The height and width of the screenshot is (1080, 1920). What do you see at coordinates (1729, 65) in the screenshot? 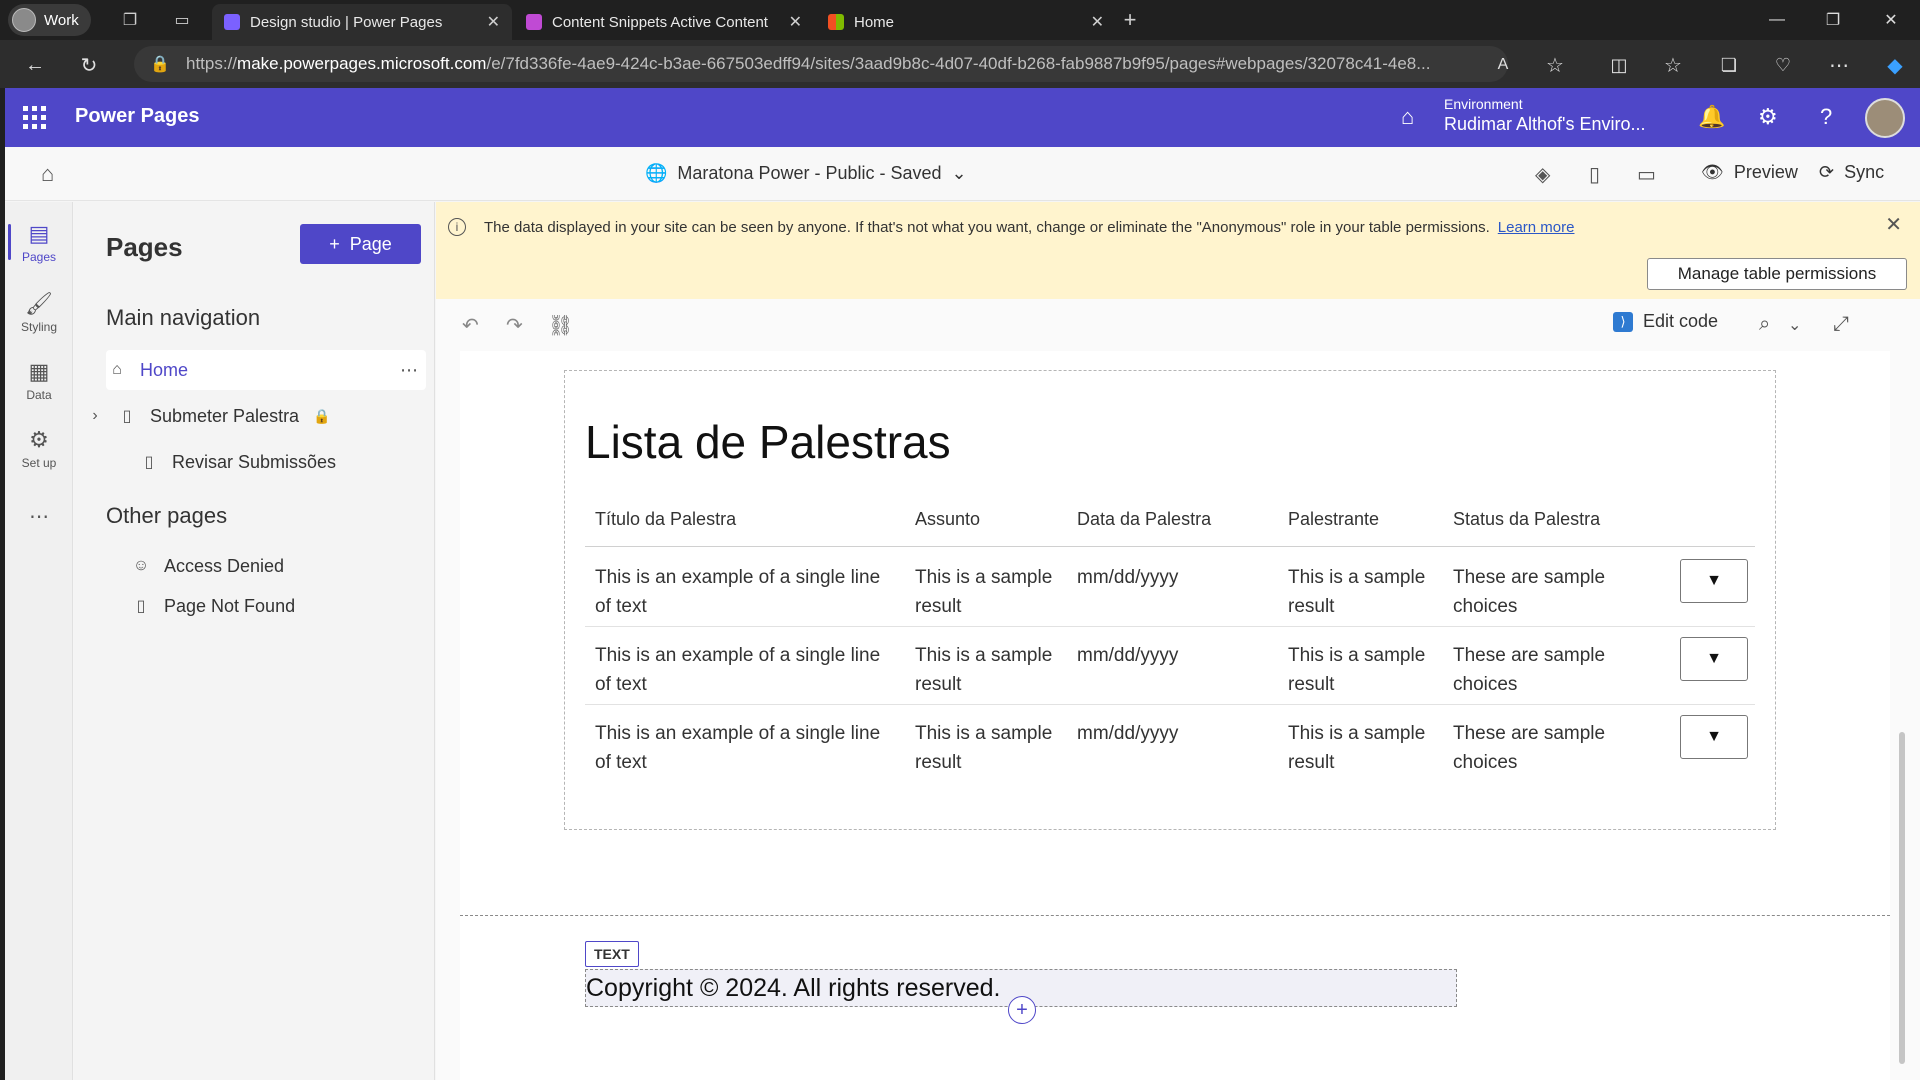
I see `collections-icon: ❏` at bounding box center [1729, 65].